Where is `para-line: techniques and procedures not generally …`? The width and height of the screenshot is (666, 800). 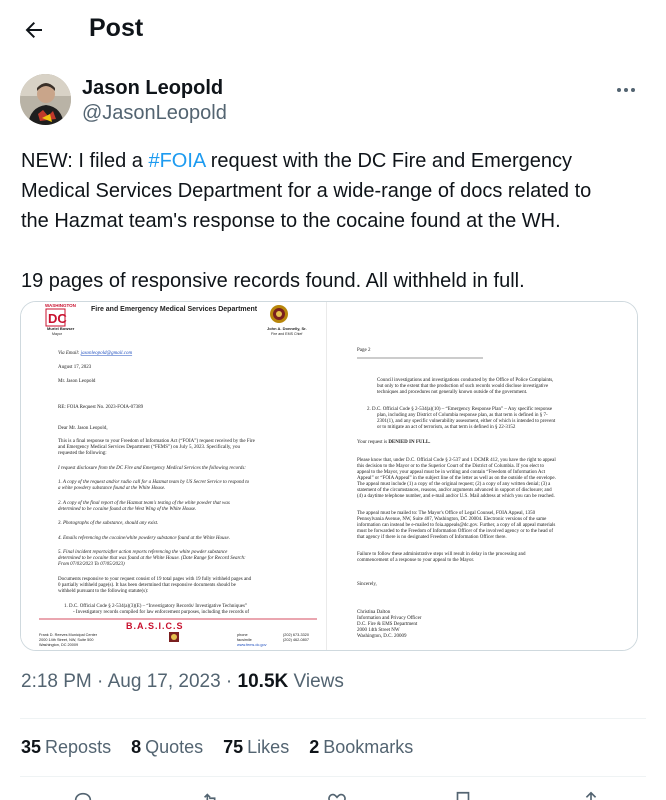 para-line: techniques and procedures not generally … is located at coordinates (452, 392).